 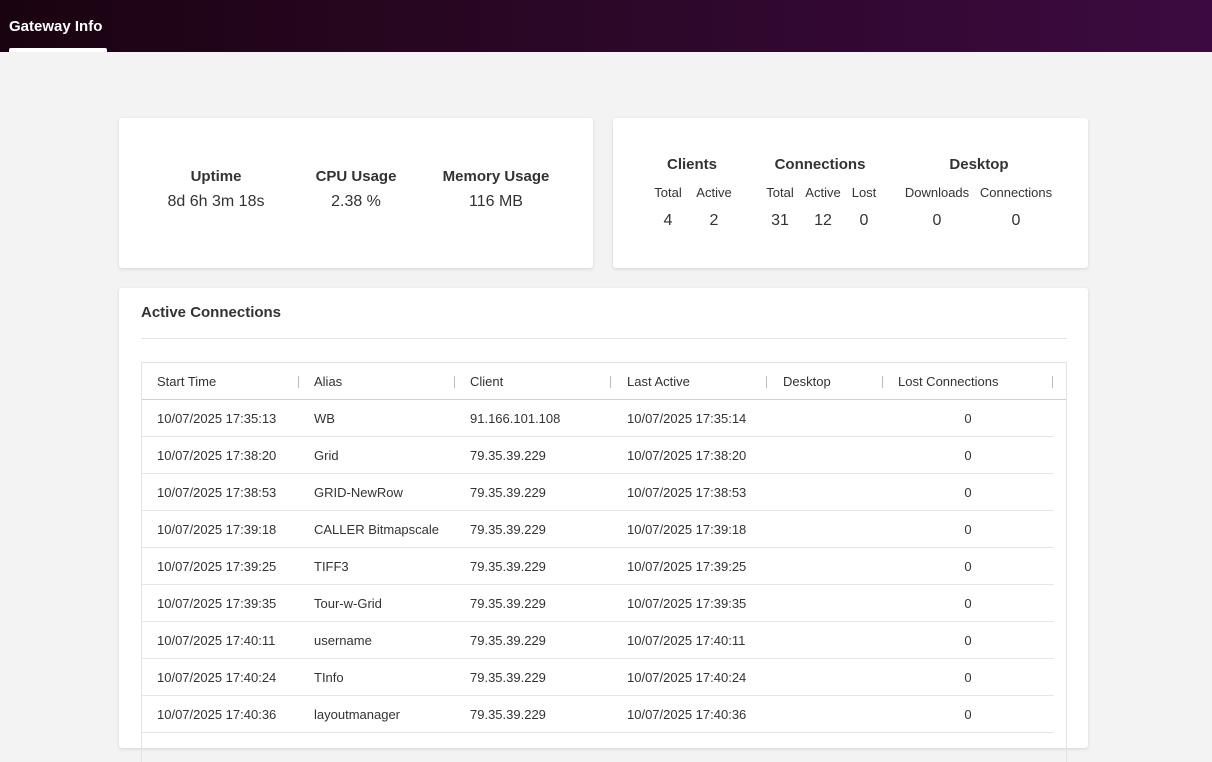 I want to click on start-time-cell: 10/07/2025 17:40:36, so click(x=217, y=714).